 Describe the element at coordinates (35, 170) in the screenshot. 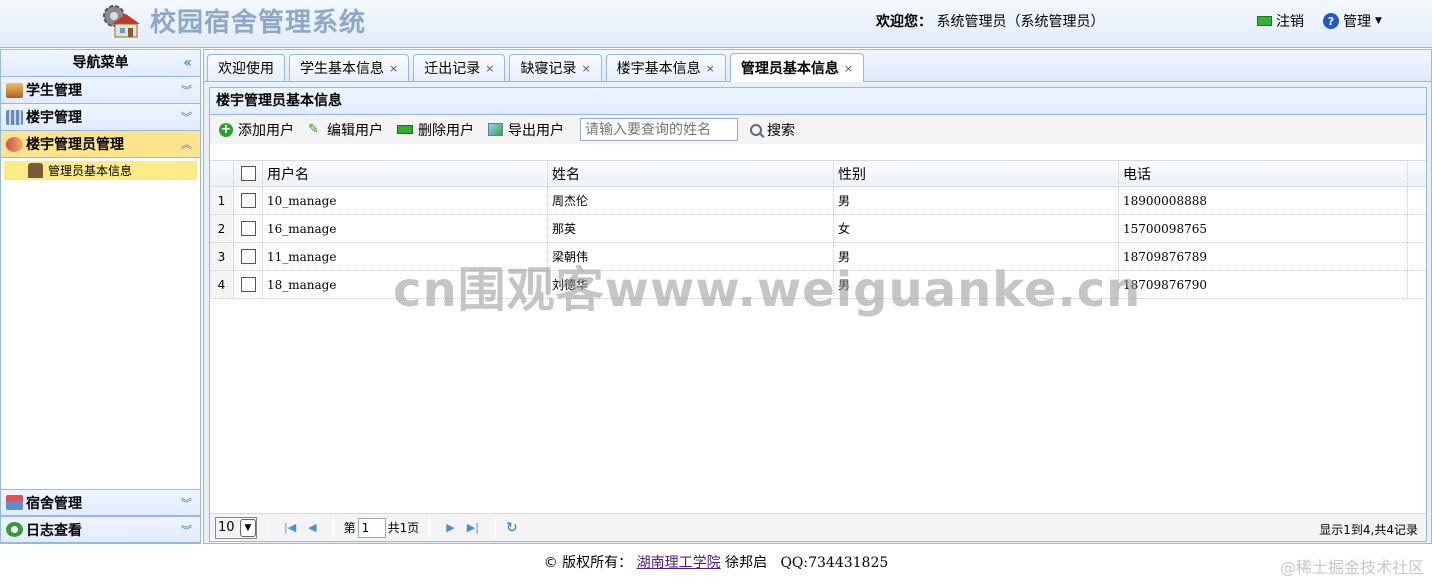

I see `admin-user-icon` at that location.